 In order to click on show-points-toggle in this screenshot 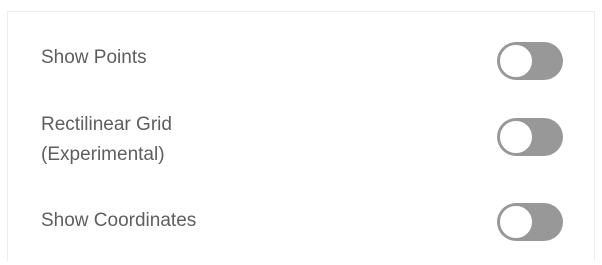, I will do `click(530, 61)`.